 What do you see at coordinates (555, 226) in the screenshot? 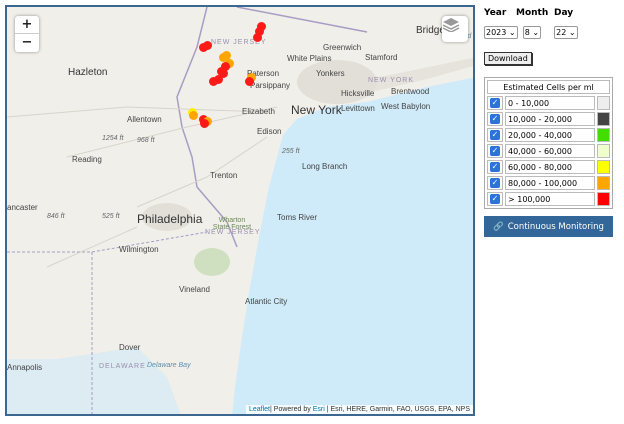
I see `continuous-monitoring-label: Continuous Monitoring` at bounding box center [555, 226].